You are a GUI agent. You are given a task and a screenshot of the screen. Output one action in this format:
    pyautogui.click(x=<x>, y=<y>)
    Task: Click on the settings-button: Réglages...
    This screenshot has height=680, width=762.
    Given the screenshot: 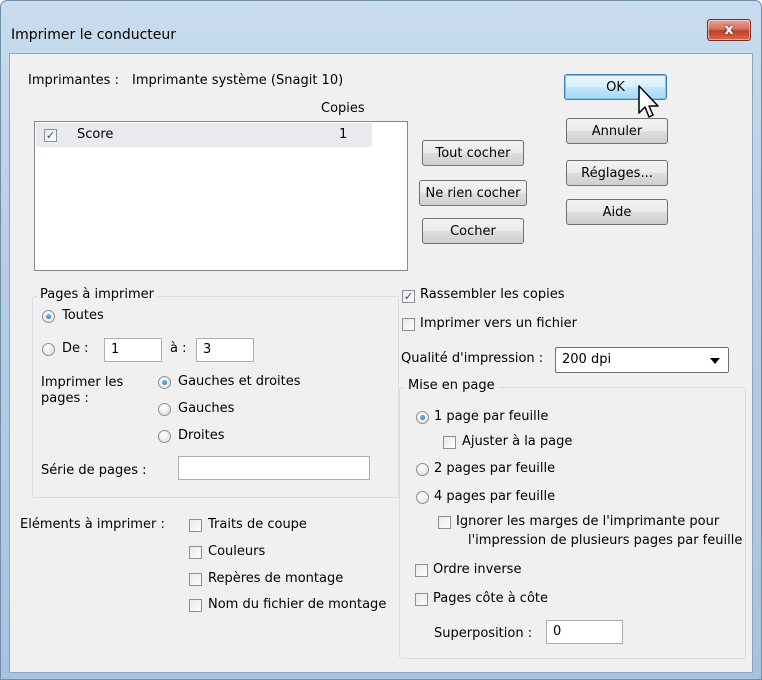 What is the action you would take?
    pyautogui.click(x=617, y=173)
    